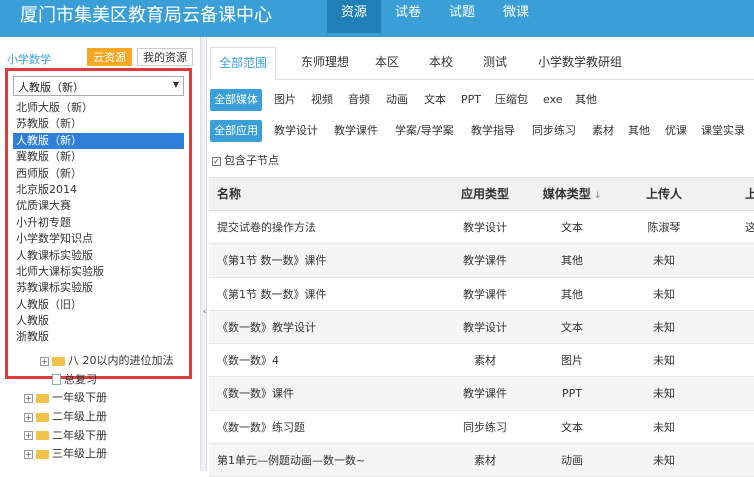 The width and height of the screenshot is (754, 477). I want to click on version-option: 人教版（旧）, so click(98, 305).